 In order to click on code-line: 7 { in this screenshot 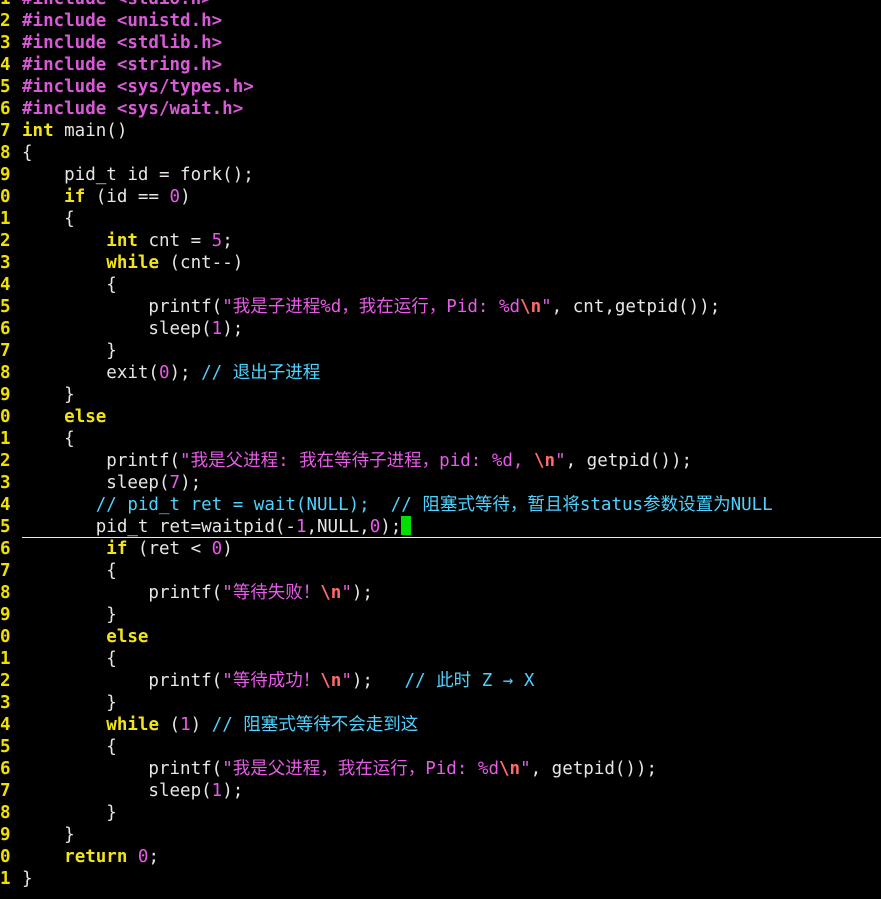, I will do `click(440, 571)`.